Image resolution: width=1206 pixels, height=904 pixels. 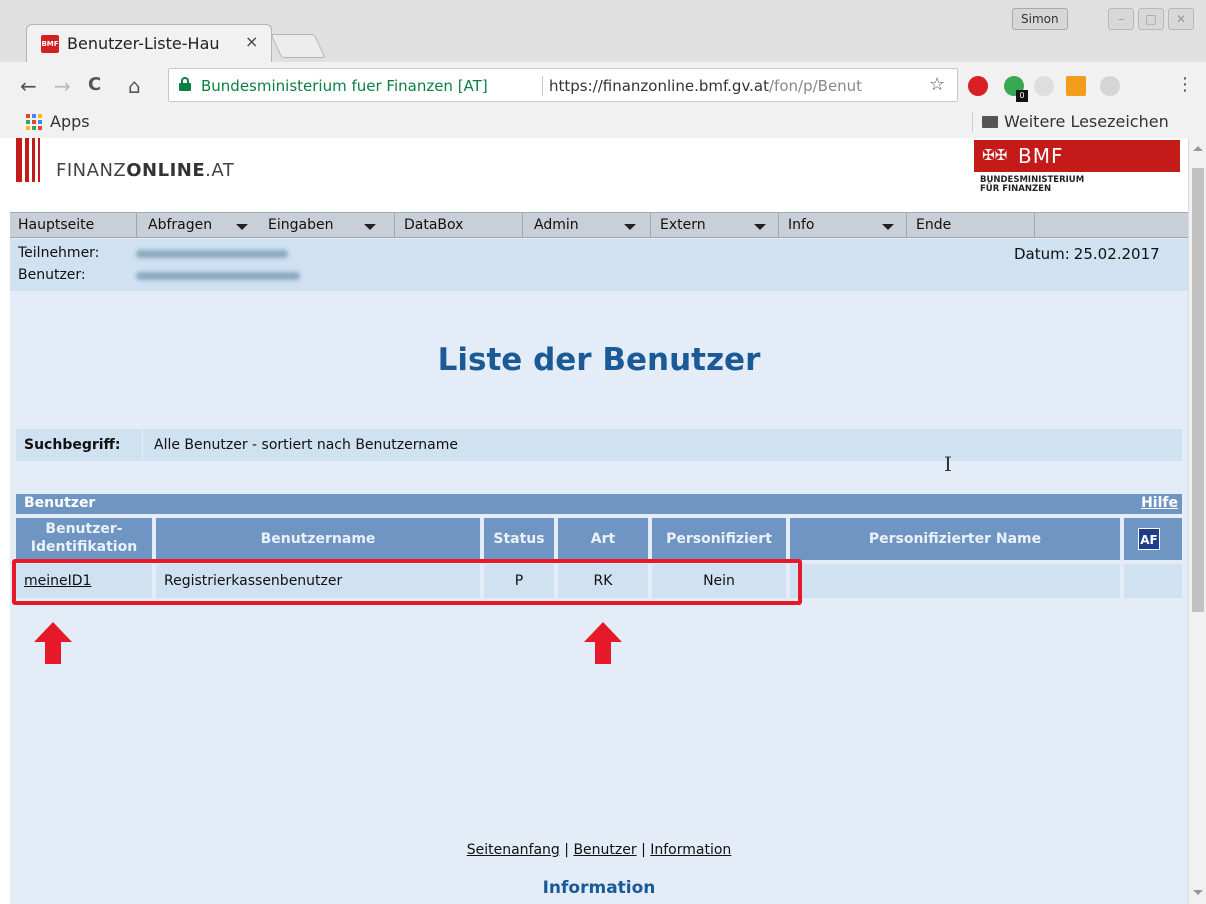 What do you see at coordinates (1022, 96) in the screenshot?
I see `extension-badge: 0` at bounding box center [1022, 96].